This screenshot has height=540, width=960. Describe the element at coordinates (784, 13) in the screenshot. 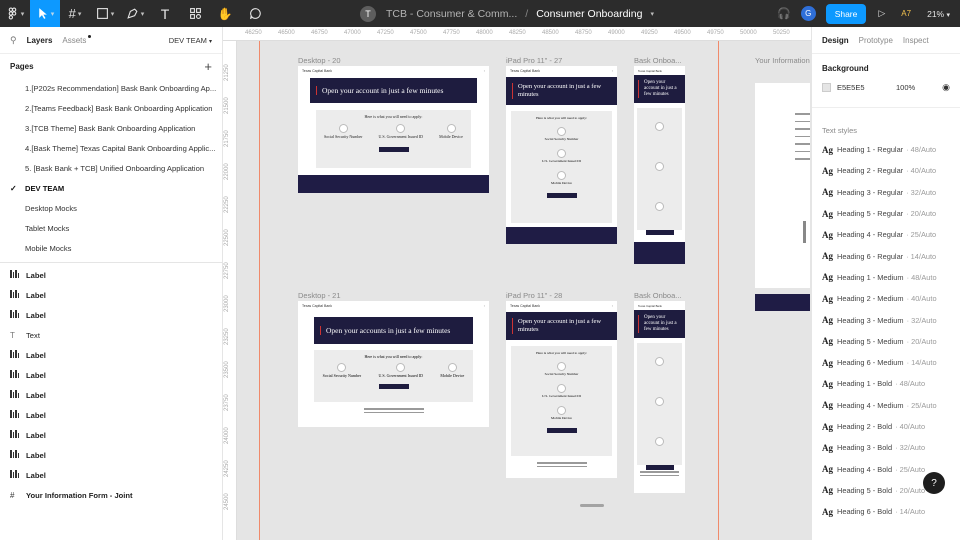

I see `headphones-icon: 🎧` at that location.